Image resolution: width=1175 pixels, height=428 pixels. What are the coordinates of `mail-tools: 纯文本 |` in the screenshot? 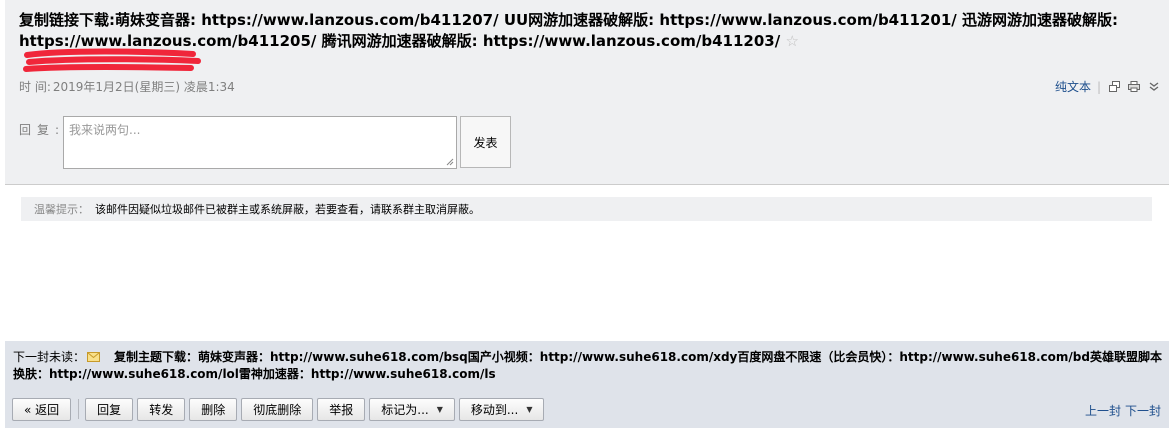 It's located at (1108, 86).